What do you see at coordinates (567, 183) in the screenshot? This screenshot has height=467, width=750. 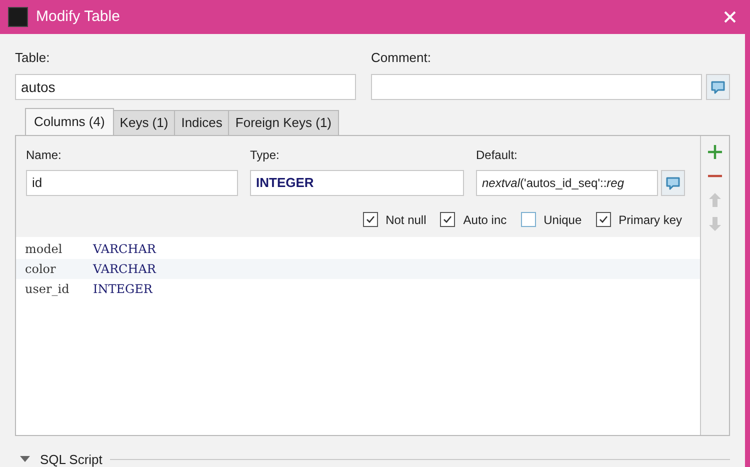 I see `default-field: nextval('autos_id_seq'::reg` at bounding box center [567, 183].